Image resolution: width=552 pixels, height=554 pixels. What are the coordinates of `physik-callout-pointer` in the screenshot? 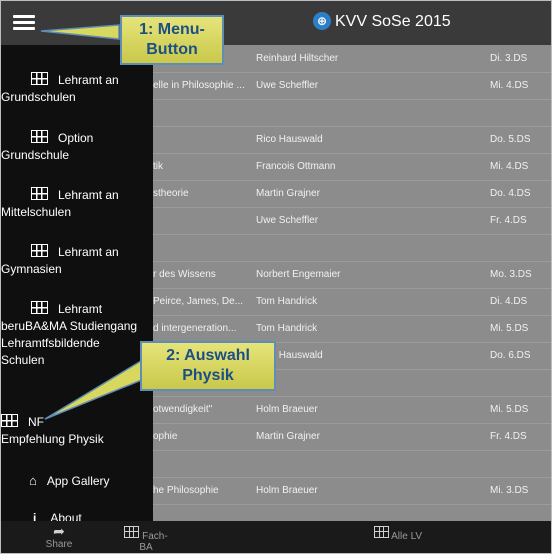 It's located at (97, 389).